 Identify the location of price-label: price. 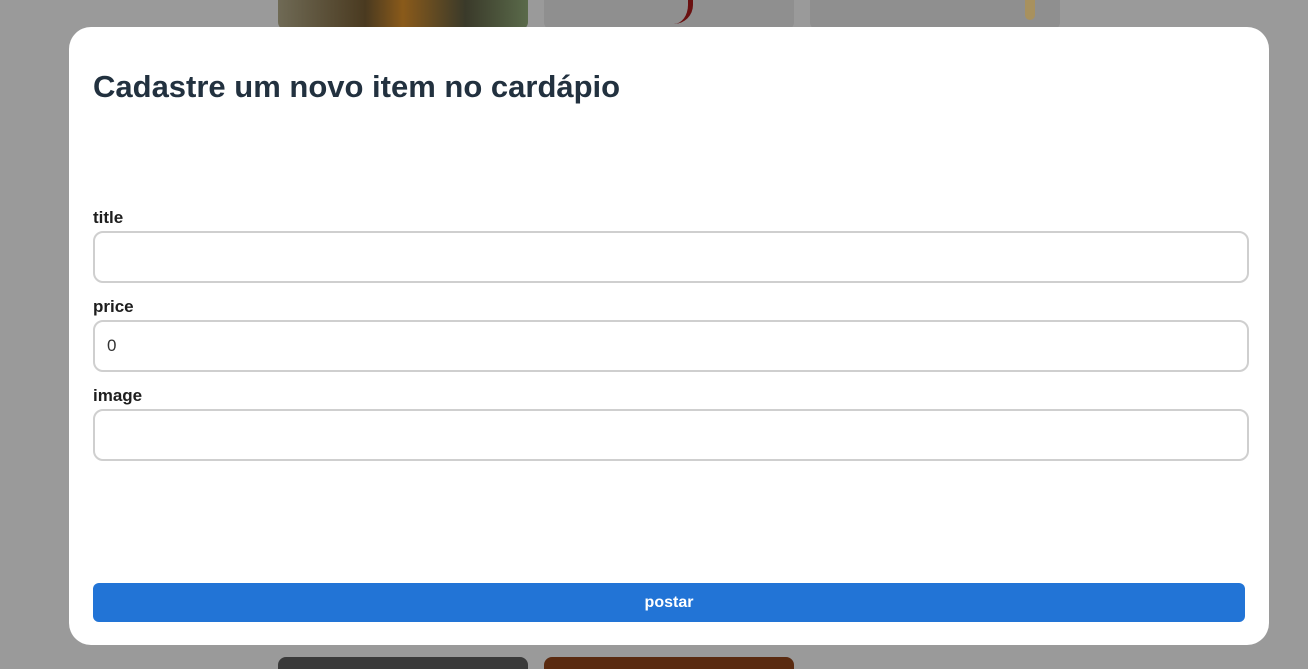
(113, 306).